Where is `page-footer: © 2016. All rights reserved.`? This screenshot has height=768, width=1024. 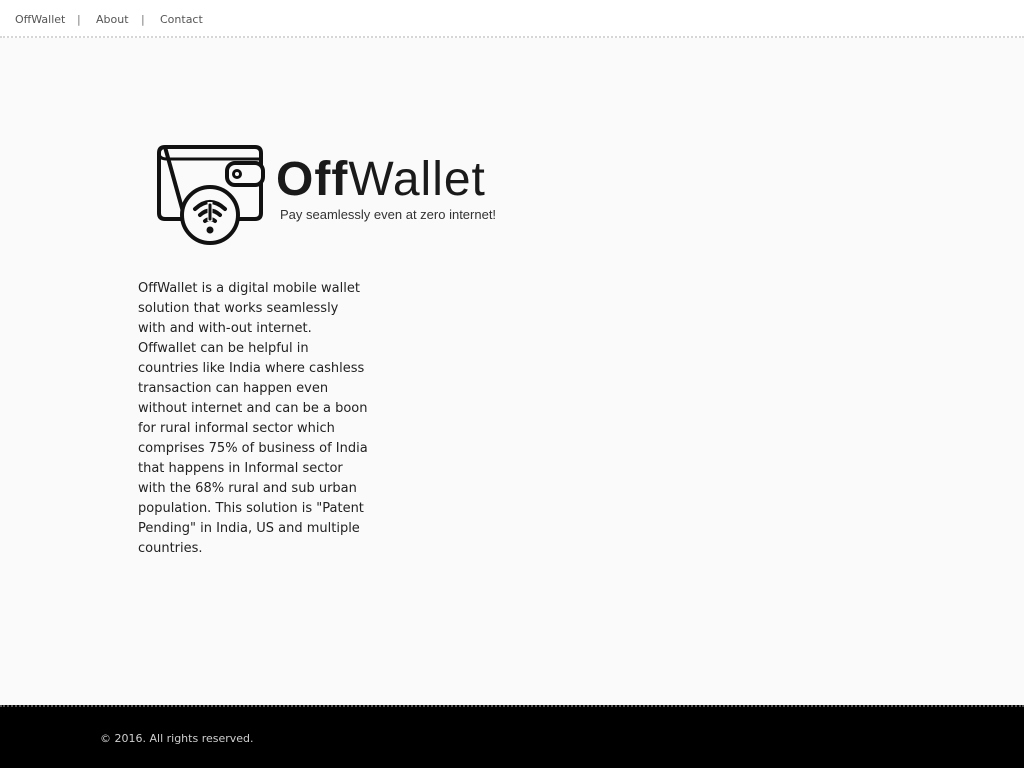 page-footer: © 2016. All rights reserved. is located at coordinates (512, 736).